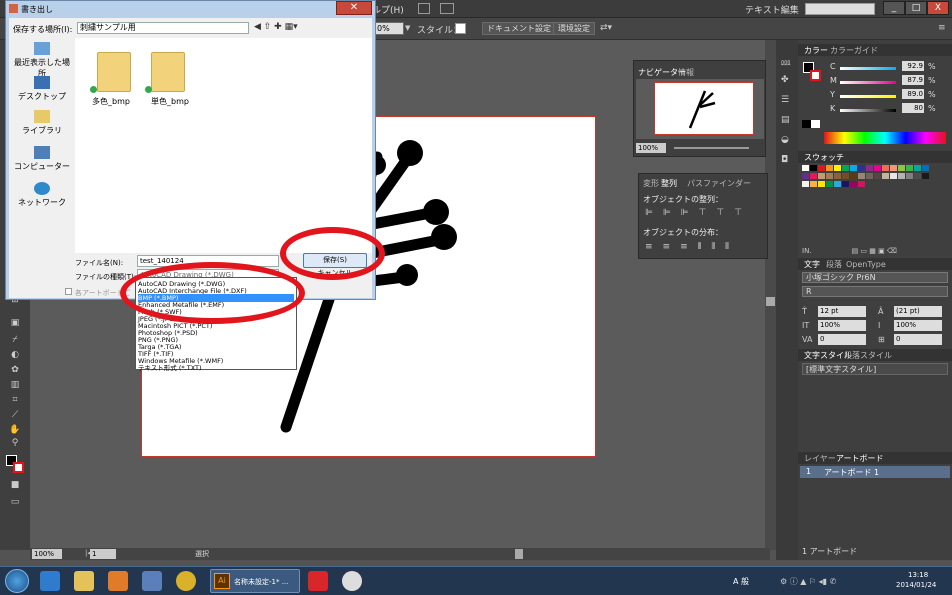  What do you see at coordinates (216, 368) in the screenshot?
I see `filetype-option: テキスト形式 (*.TXT)` at bounding box center [216, 368].